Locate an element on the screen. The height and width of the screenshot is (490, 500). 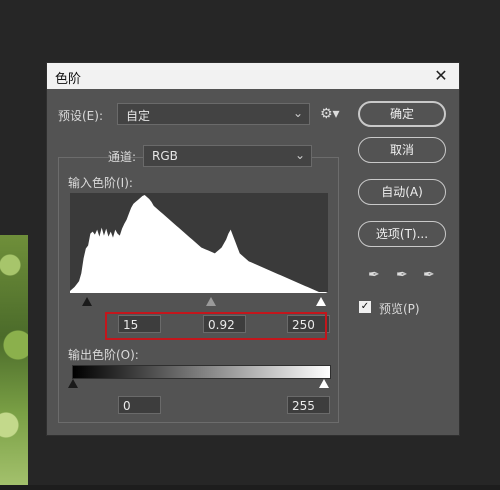
preview-checkbox: ✓ is located at coordinates (365, 307).